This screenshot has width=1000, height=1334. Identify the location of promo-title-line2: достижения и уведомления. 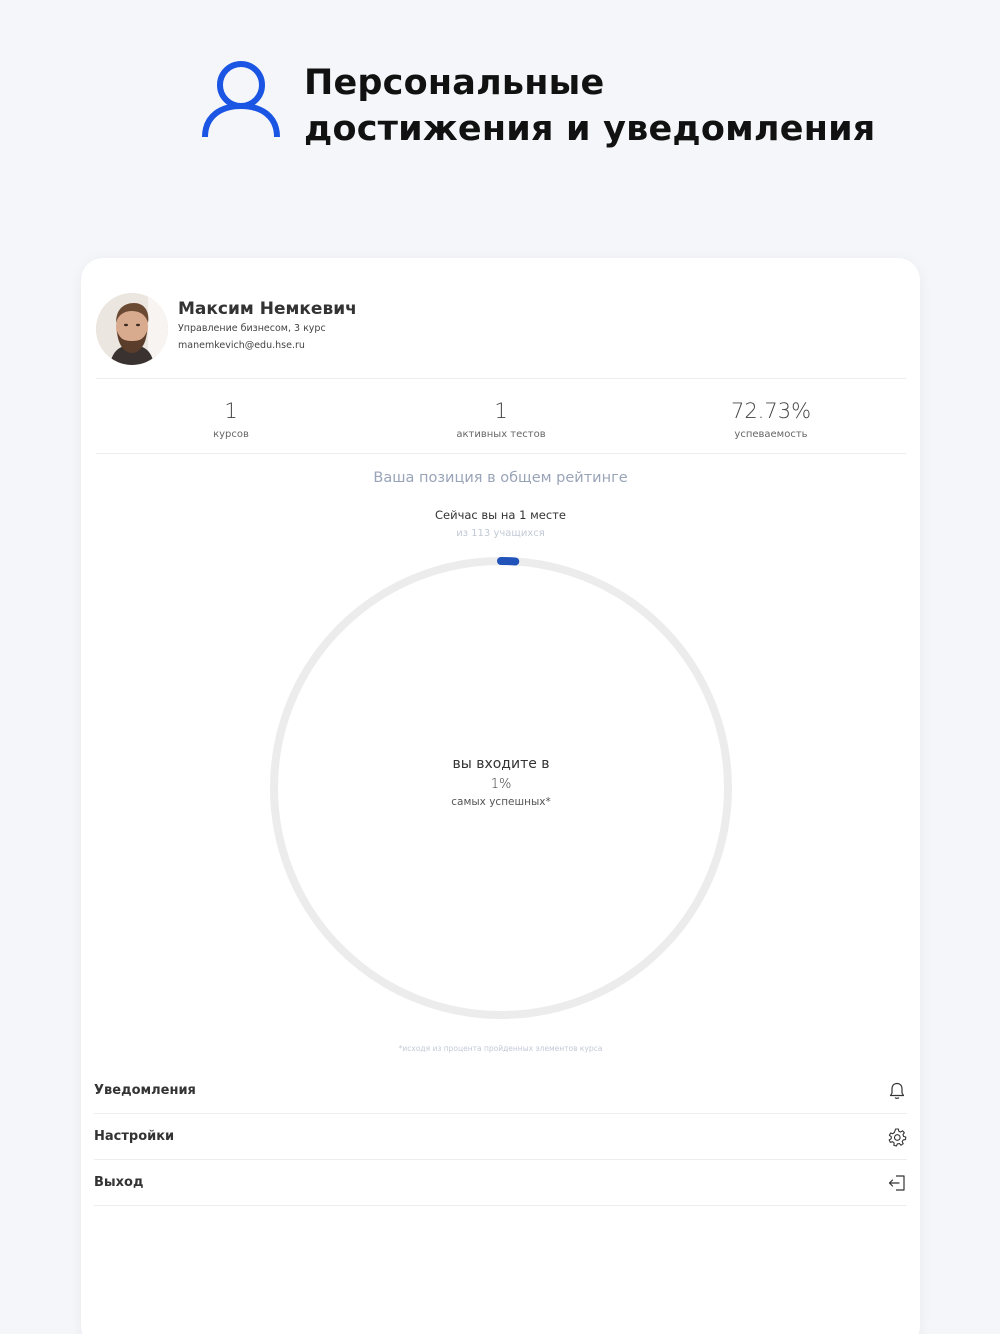
(590, 129).